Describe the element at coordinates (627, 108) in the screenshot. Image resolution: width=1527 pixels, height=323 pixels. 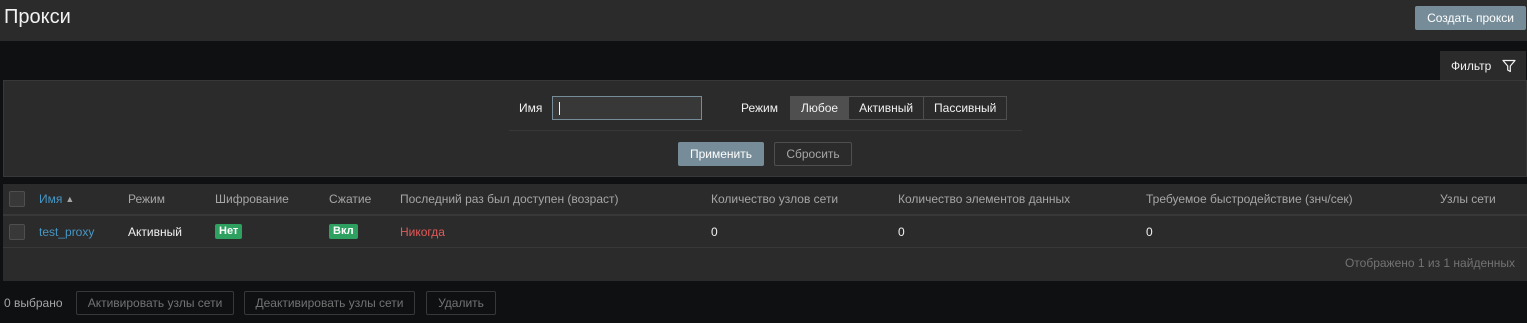
I see `name-filter-input` at that location.